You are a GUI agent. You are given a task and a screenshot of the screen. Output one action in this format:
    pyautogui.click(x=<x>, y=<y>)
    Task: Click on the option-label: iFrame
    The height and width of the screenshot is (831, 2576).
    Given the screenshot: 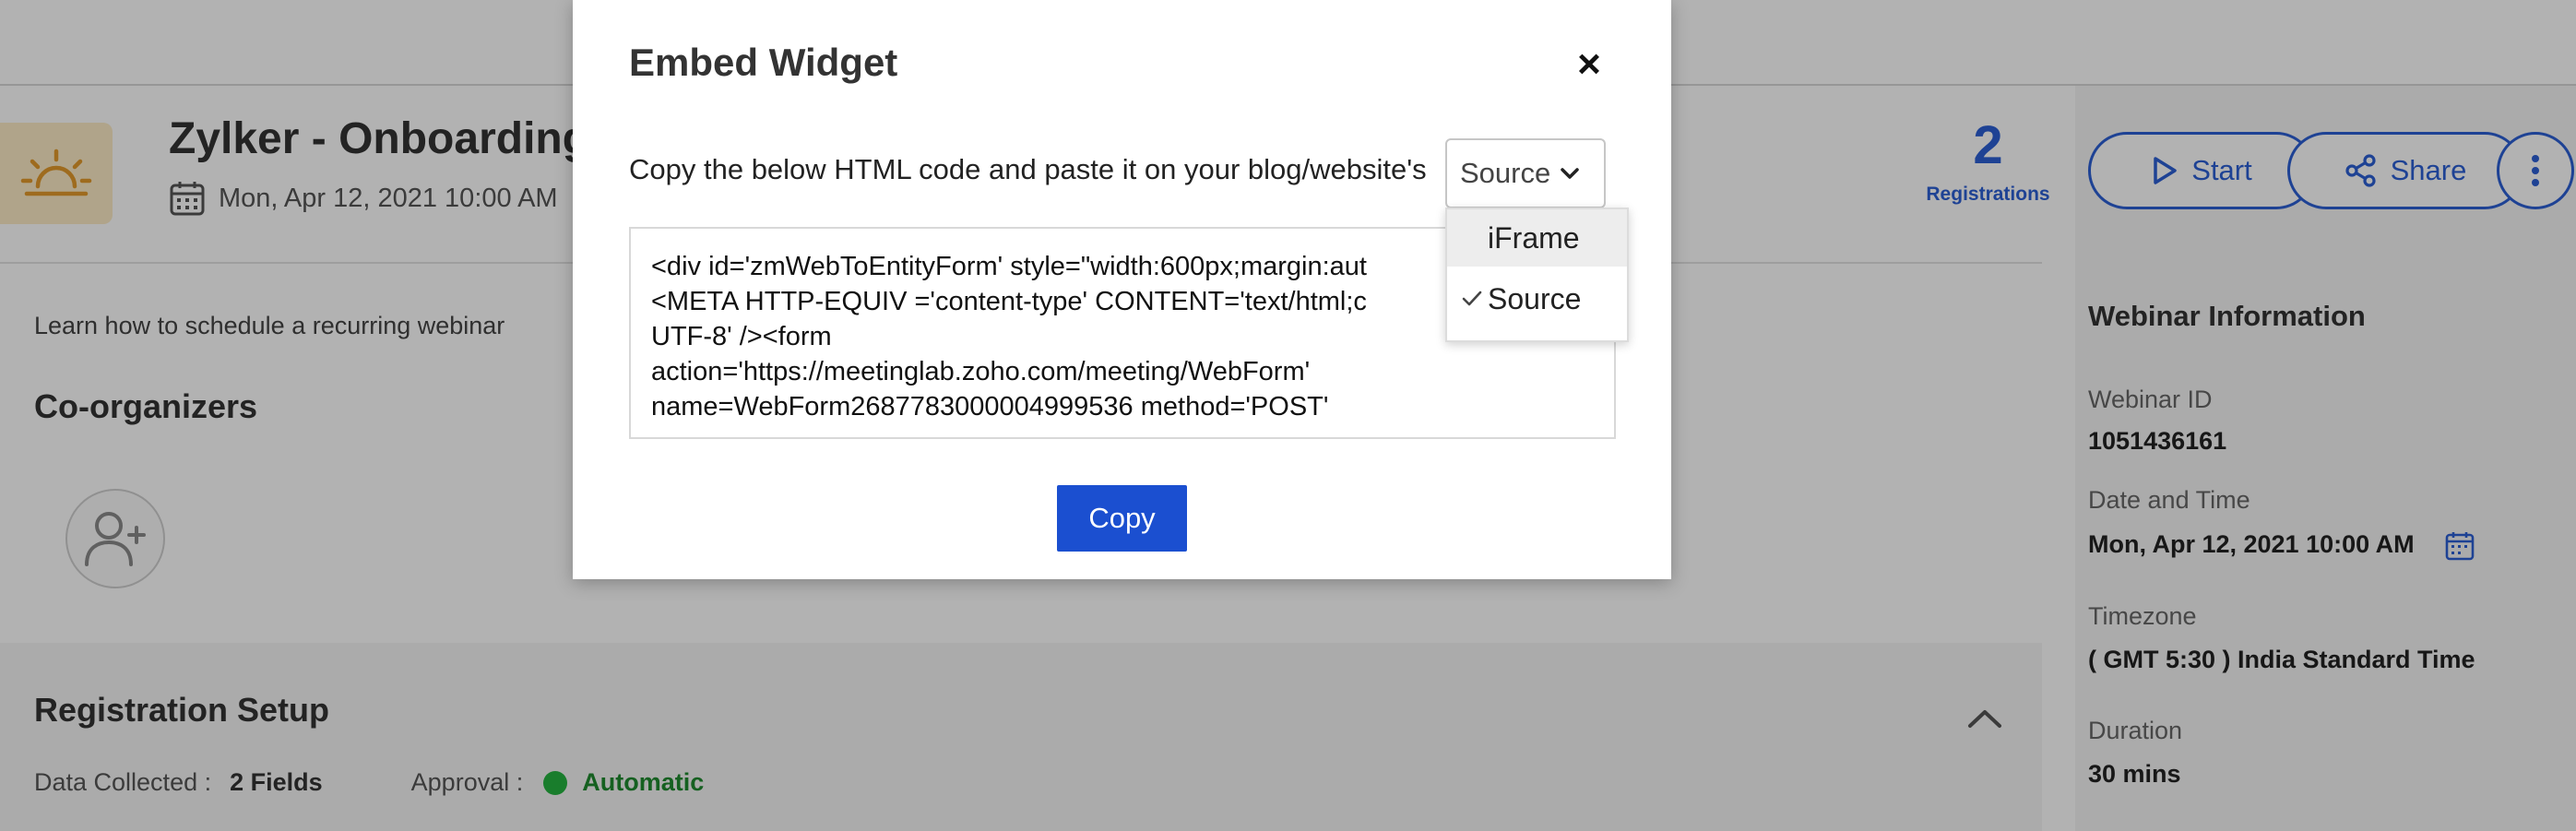 What is the action you would take?
    pyautogui.click(x=1534, y=237)
    